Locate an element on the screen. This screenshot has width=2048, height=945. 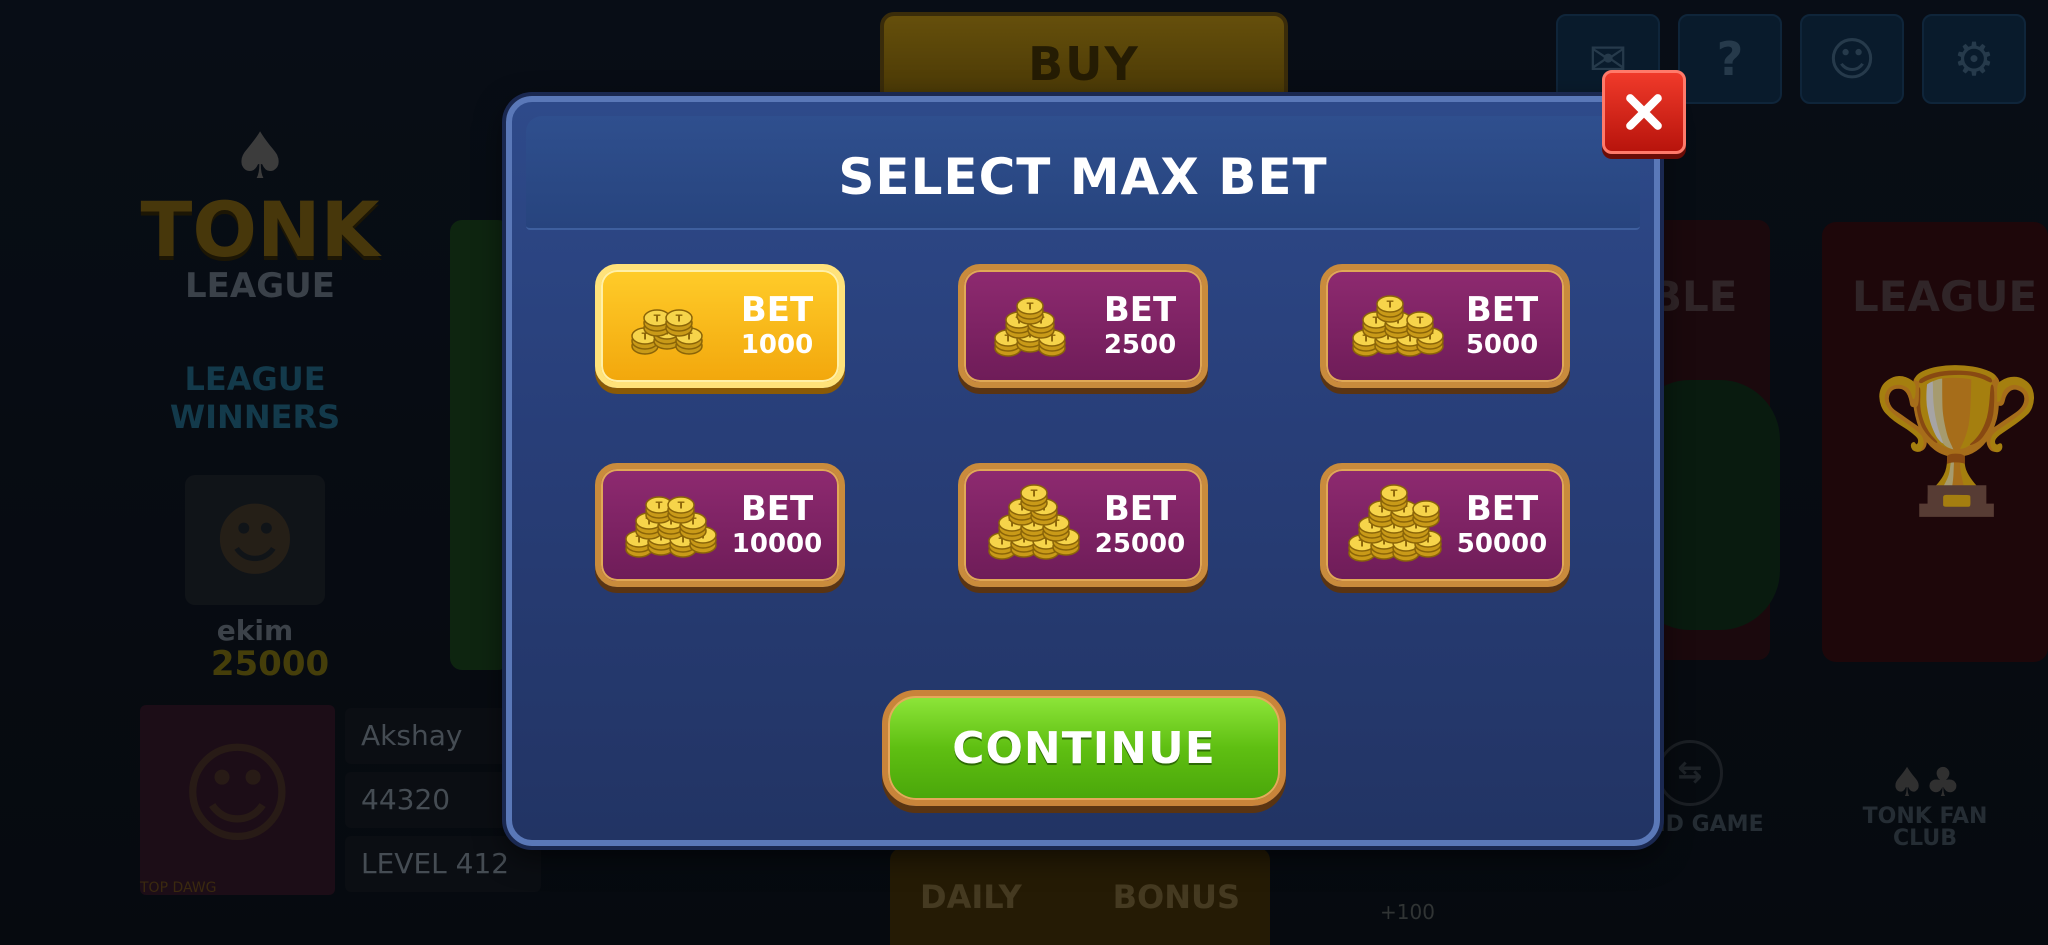
bet-value: 10000 is located at coordinates (777, 544).